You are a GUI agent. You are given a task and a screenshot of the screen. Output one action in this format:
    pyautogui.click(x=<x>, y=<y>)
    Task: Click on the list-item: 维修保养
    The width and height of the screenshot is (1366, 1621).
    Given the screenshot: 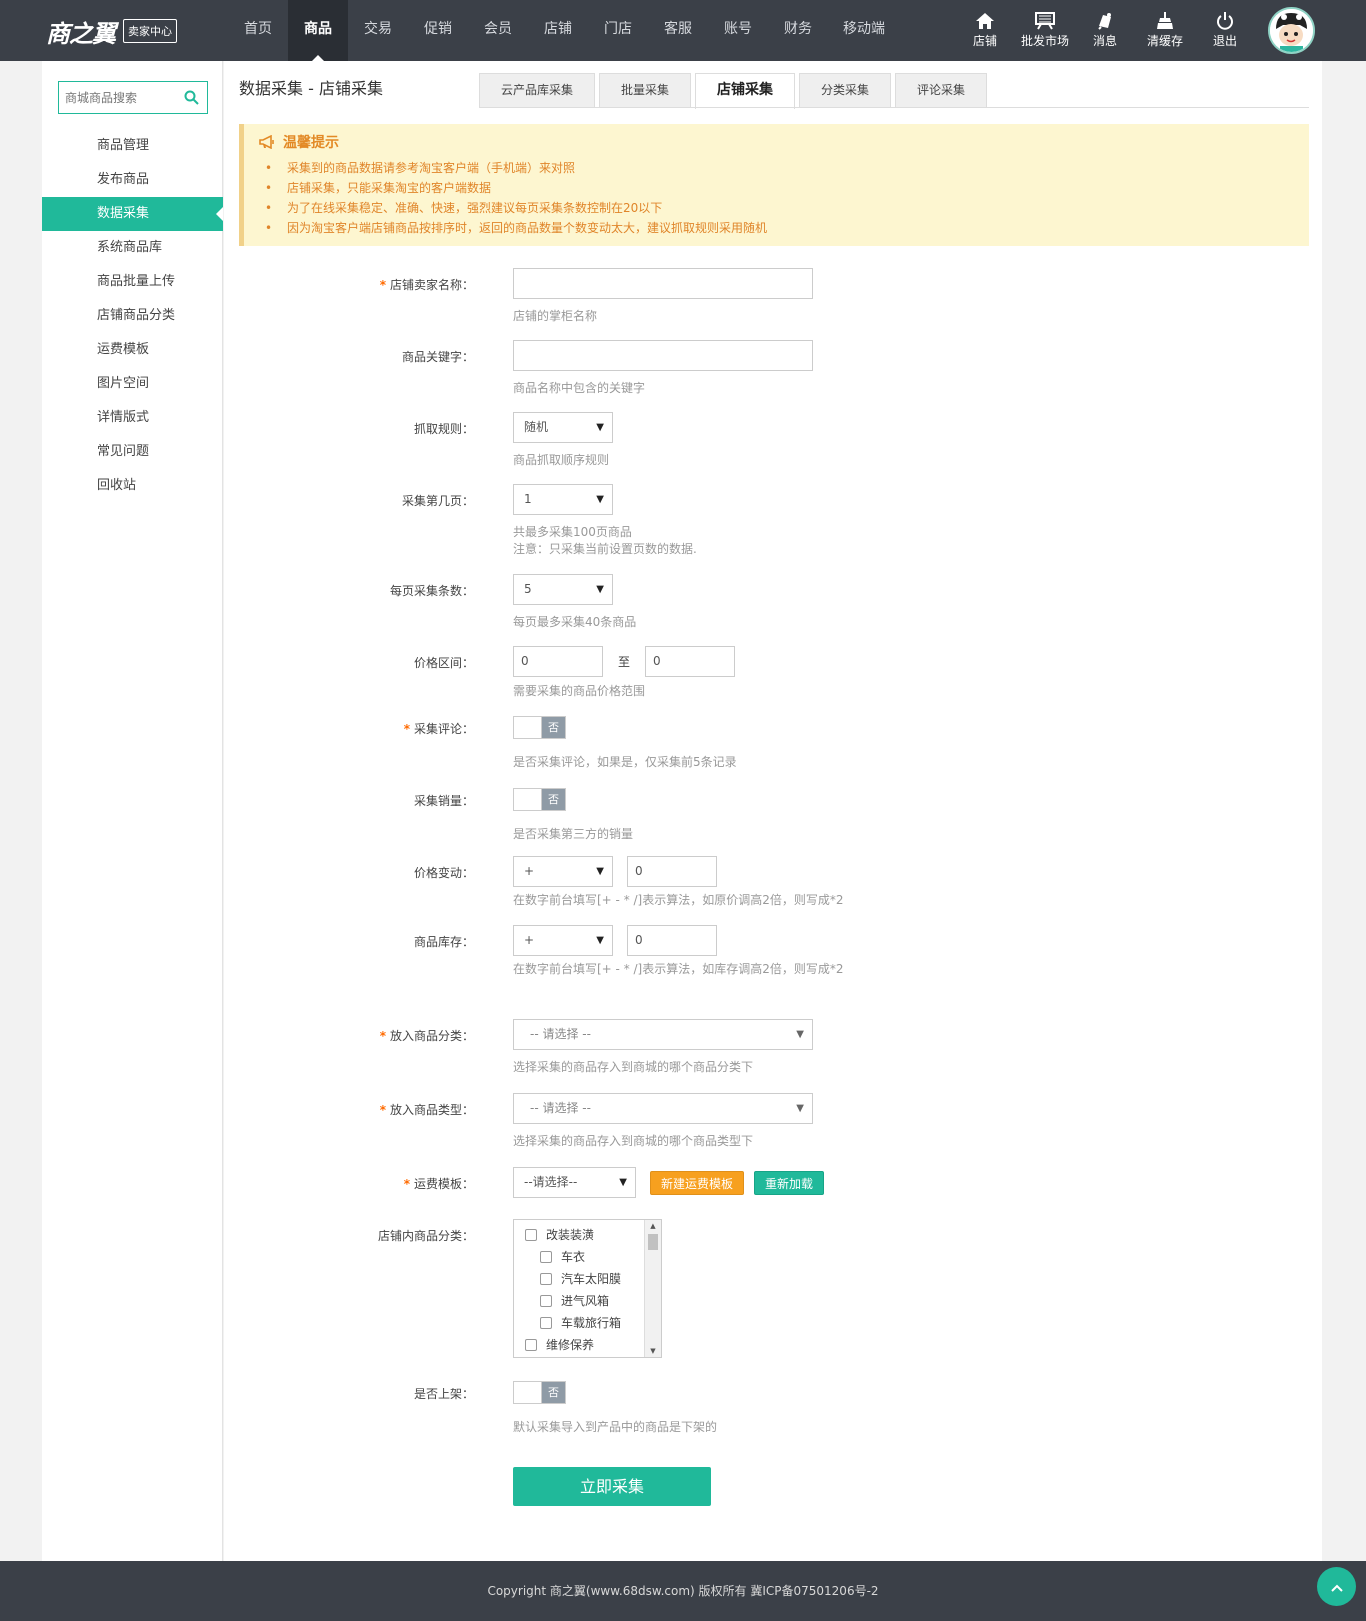 What is the action you would take?
    pyautogui.click(x=593, y=1345)
    